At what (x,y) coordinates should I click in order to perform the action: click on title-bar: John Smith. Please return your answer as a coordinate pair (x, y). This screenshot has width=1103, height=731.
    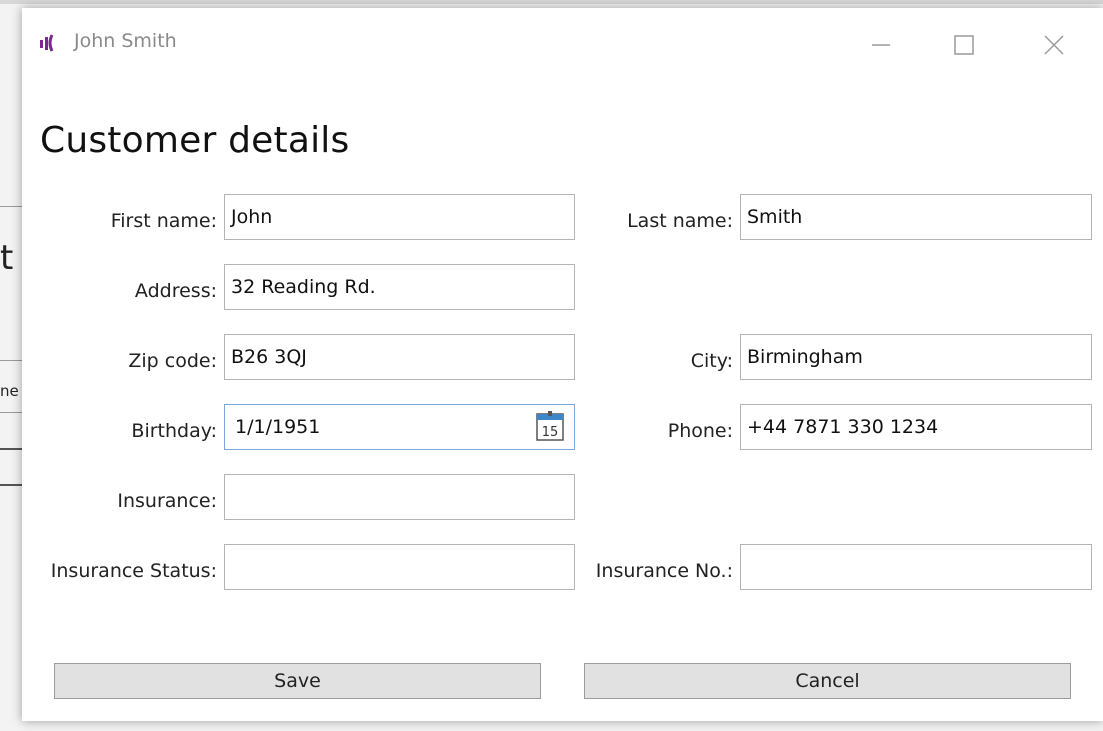
    Looking at the image, I should click on (562, 42).